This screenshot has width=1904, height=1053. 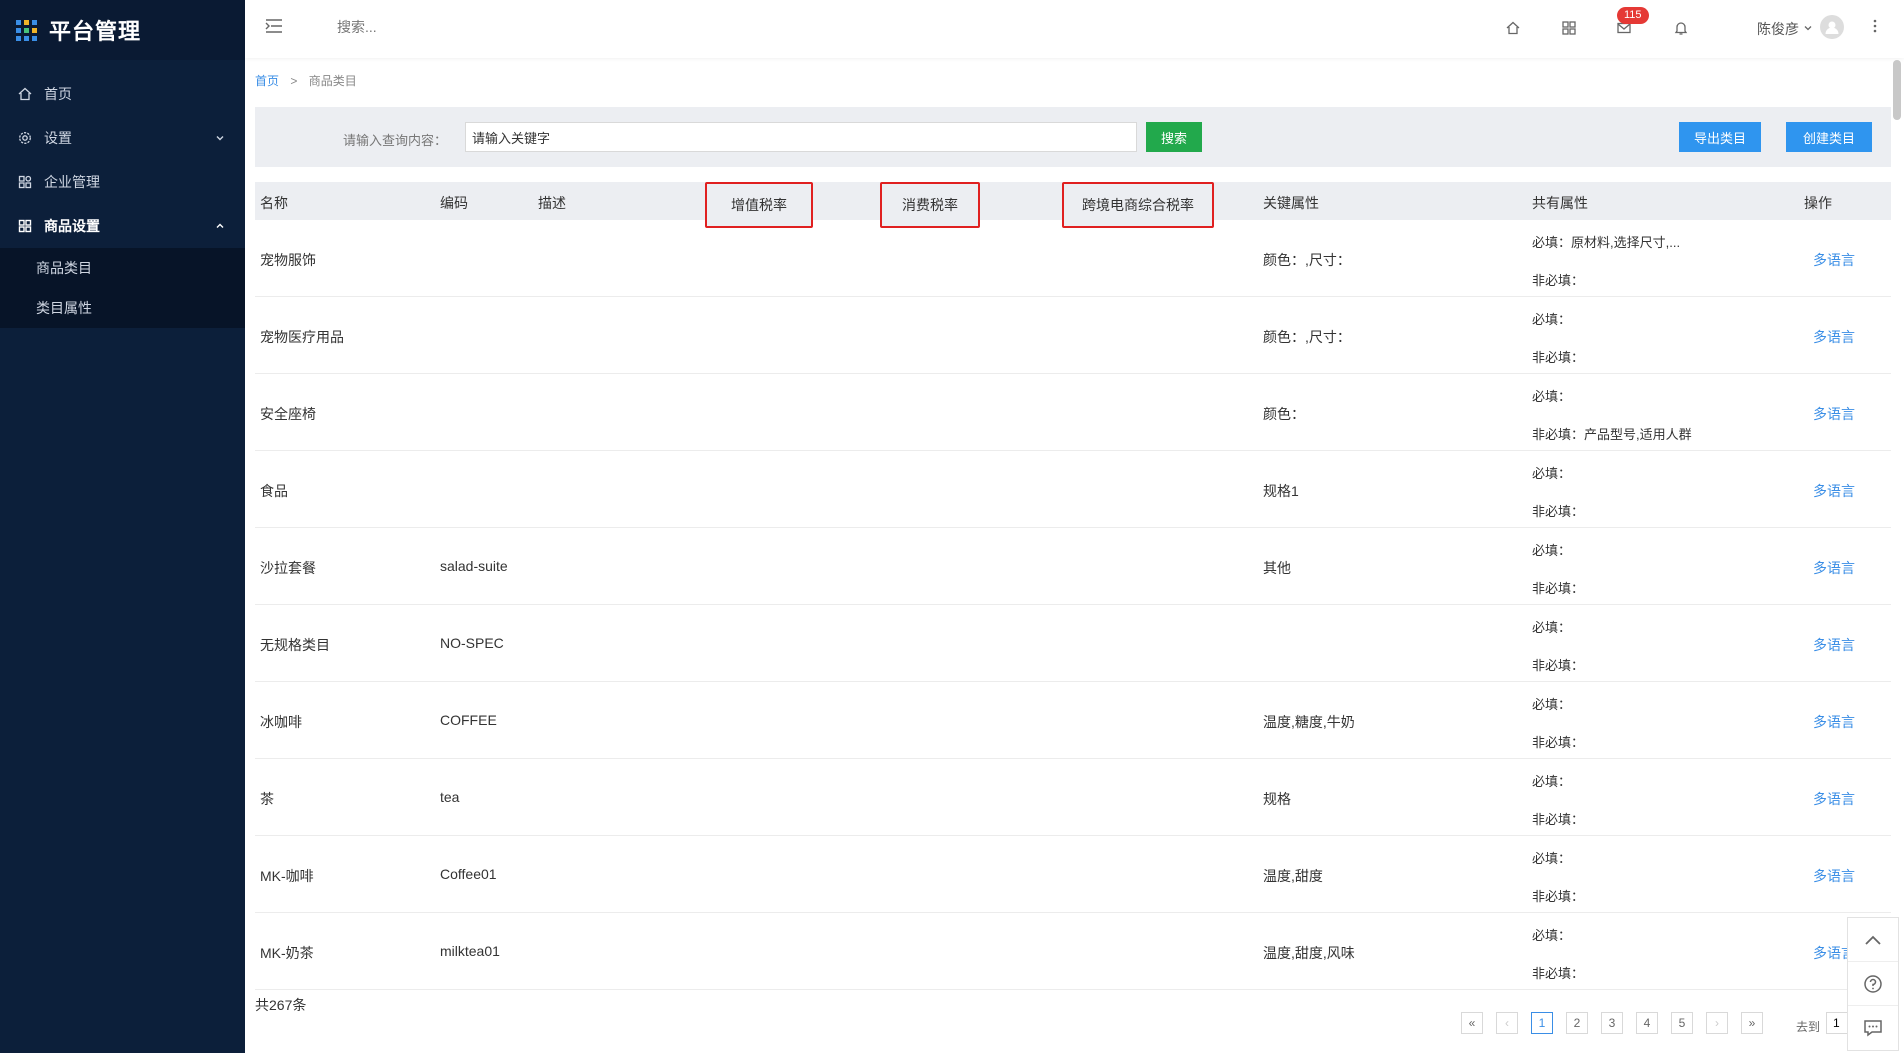 I want to click on user-name: 陈俊彦, so click(x=1778, y=29).